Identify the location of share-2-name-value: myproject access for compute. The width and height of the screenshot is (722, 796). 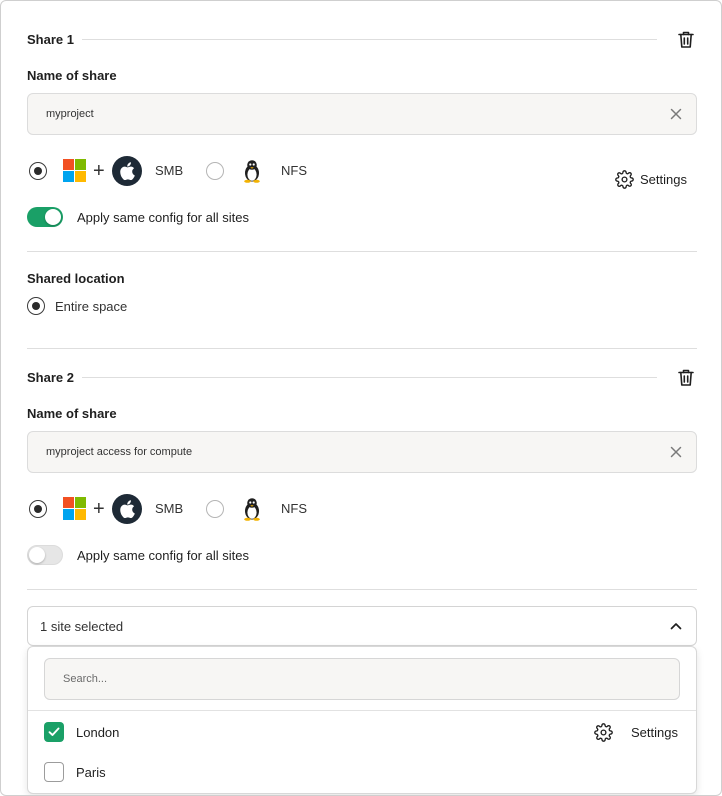
(351, 452).